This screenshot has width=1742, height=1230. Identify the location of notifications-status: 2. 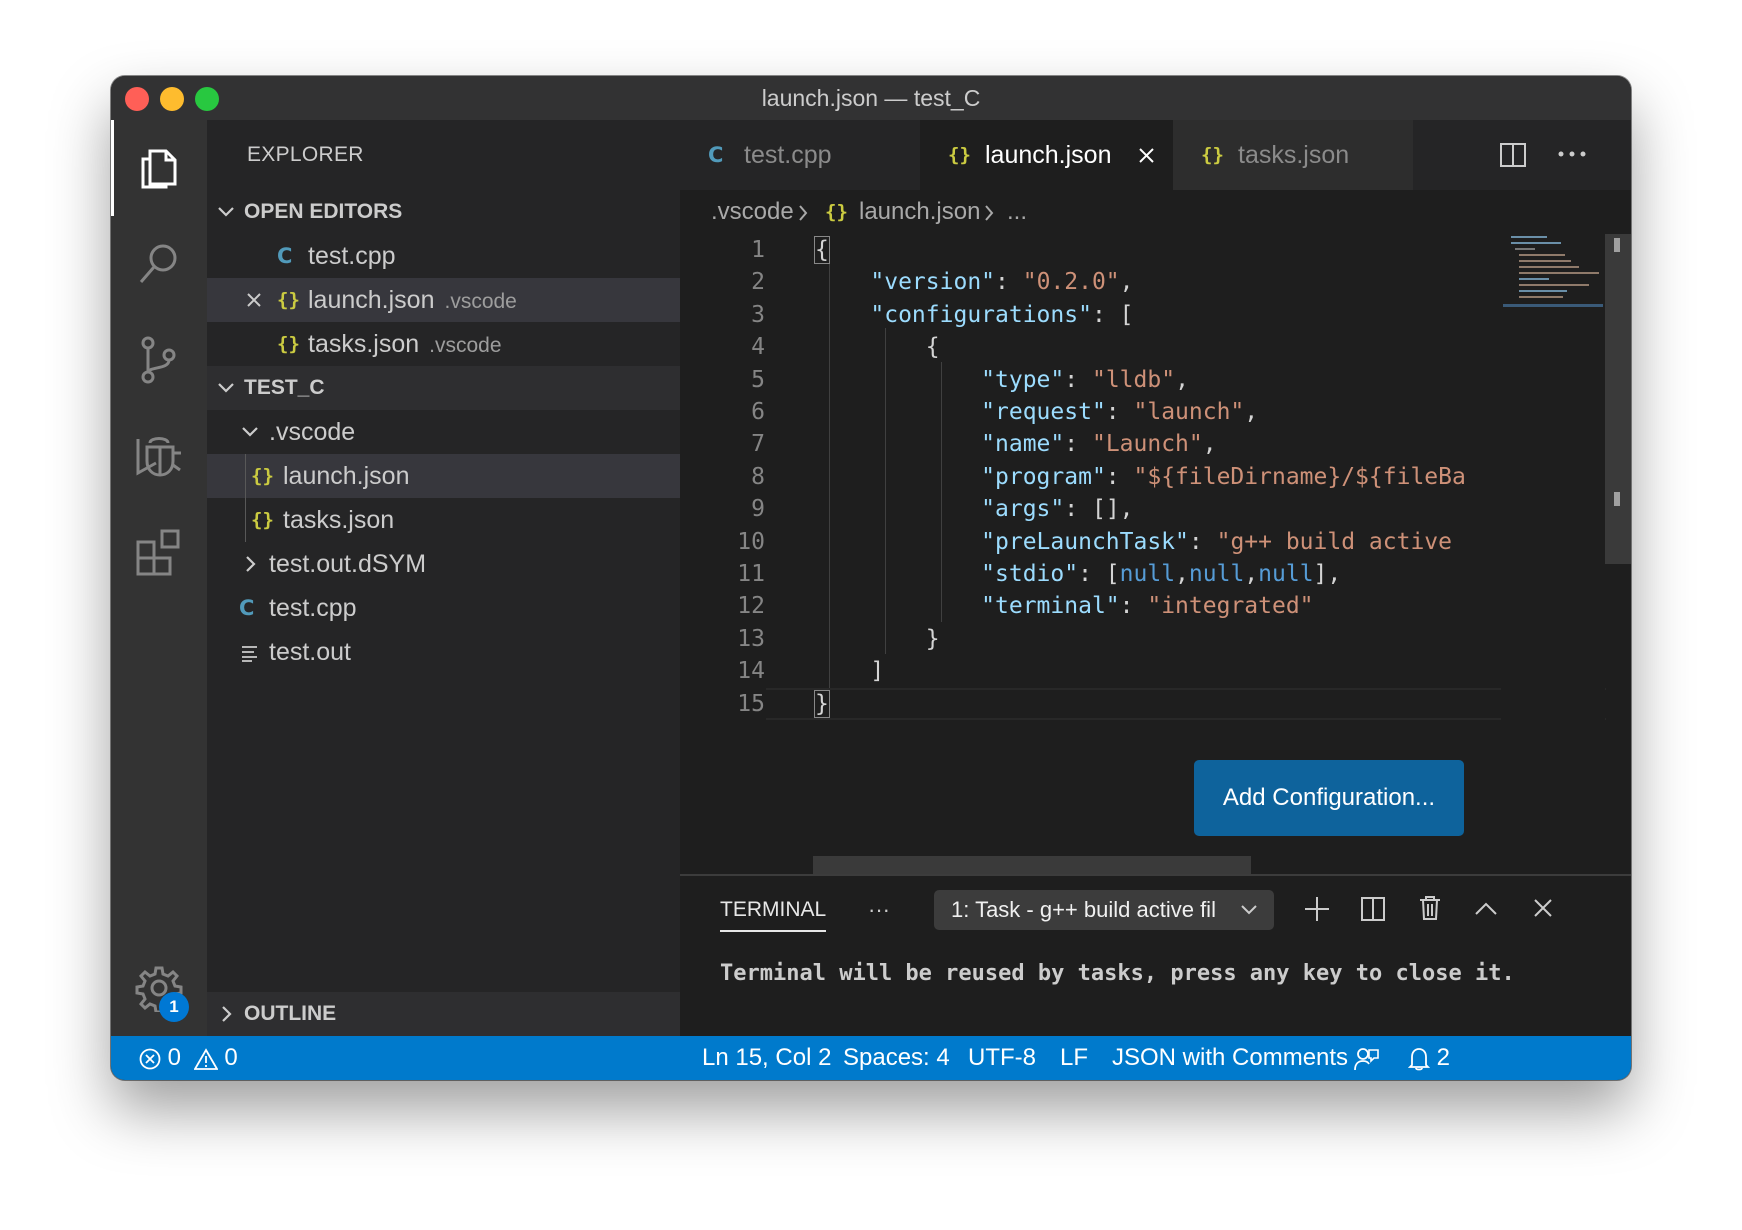
(1428, 1058).